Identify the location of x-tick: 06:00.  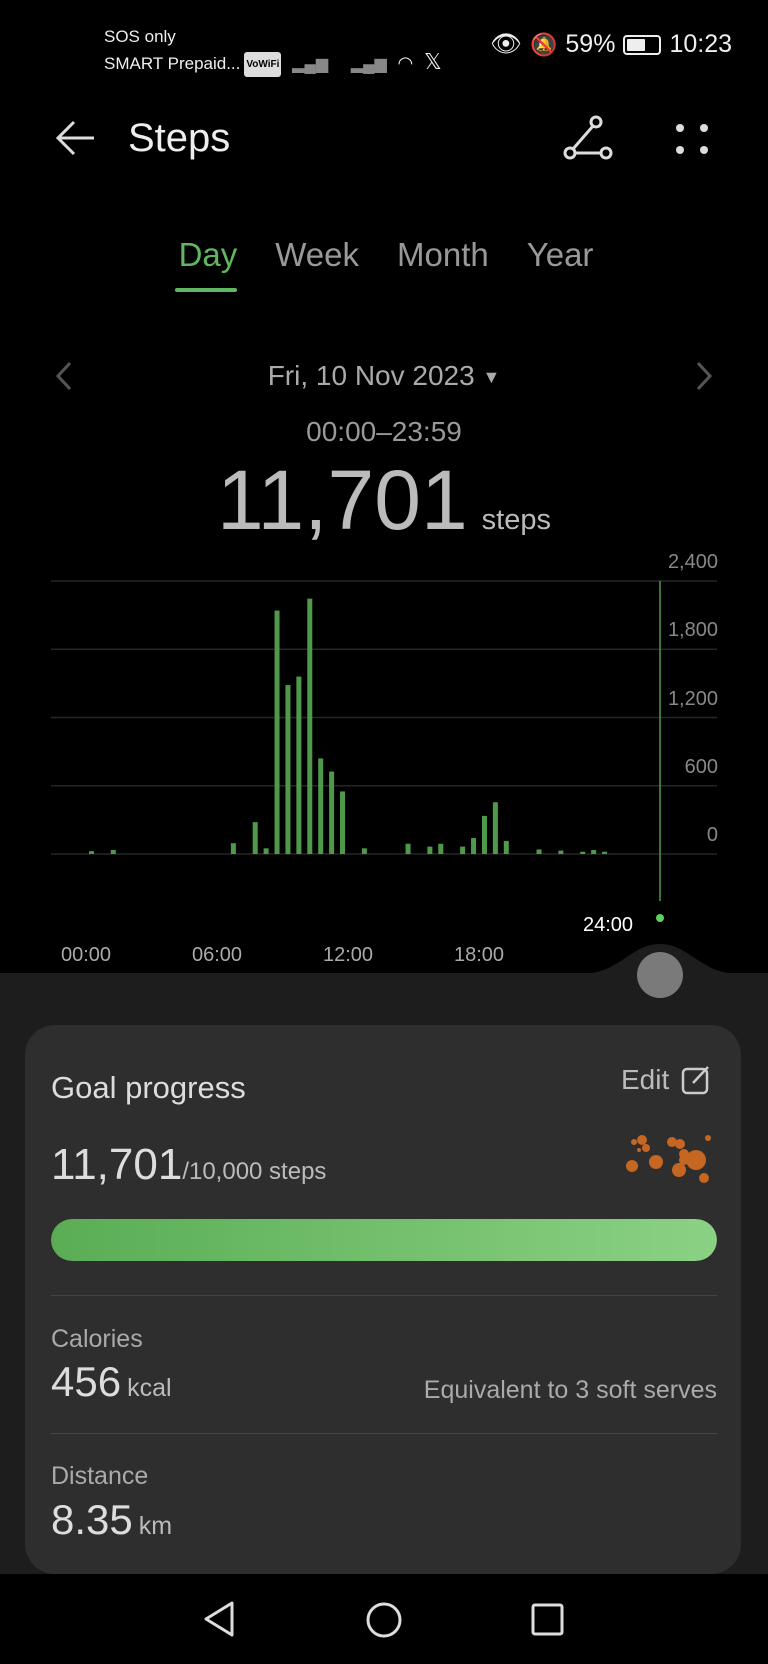
(217, 955).